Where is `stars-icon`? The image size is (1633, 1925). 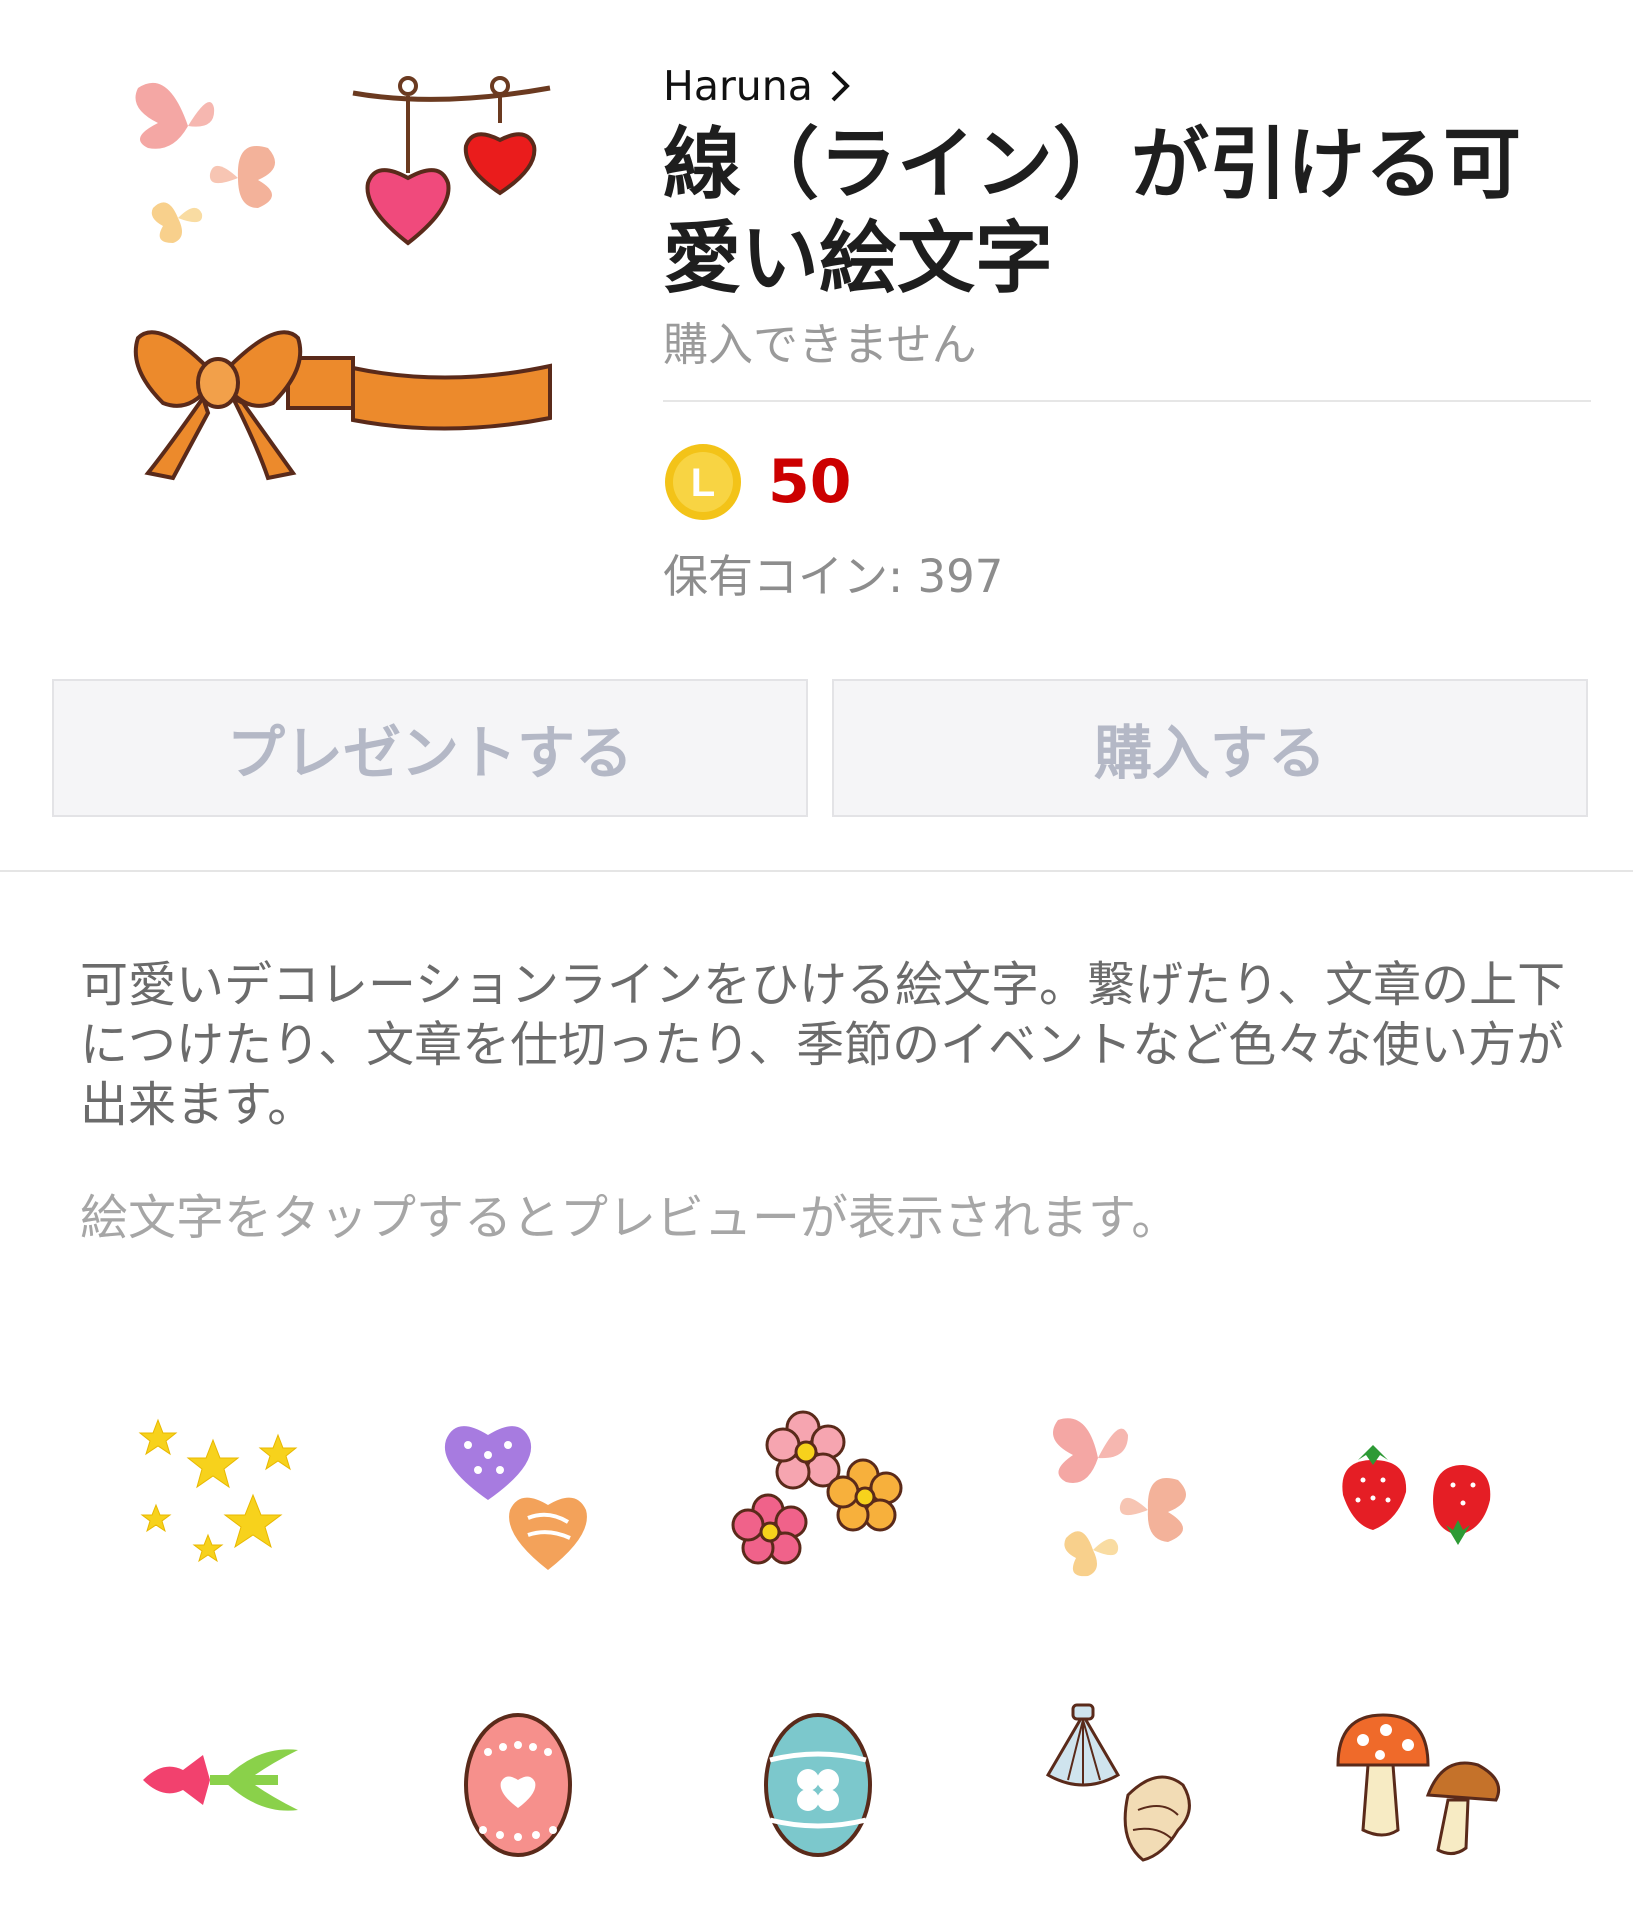
stars-icon is located at coordinates (218, 1490).